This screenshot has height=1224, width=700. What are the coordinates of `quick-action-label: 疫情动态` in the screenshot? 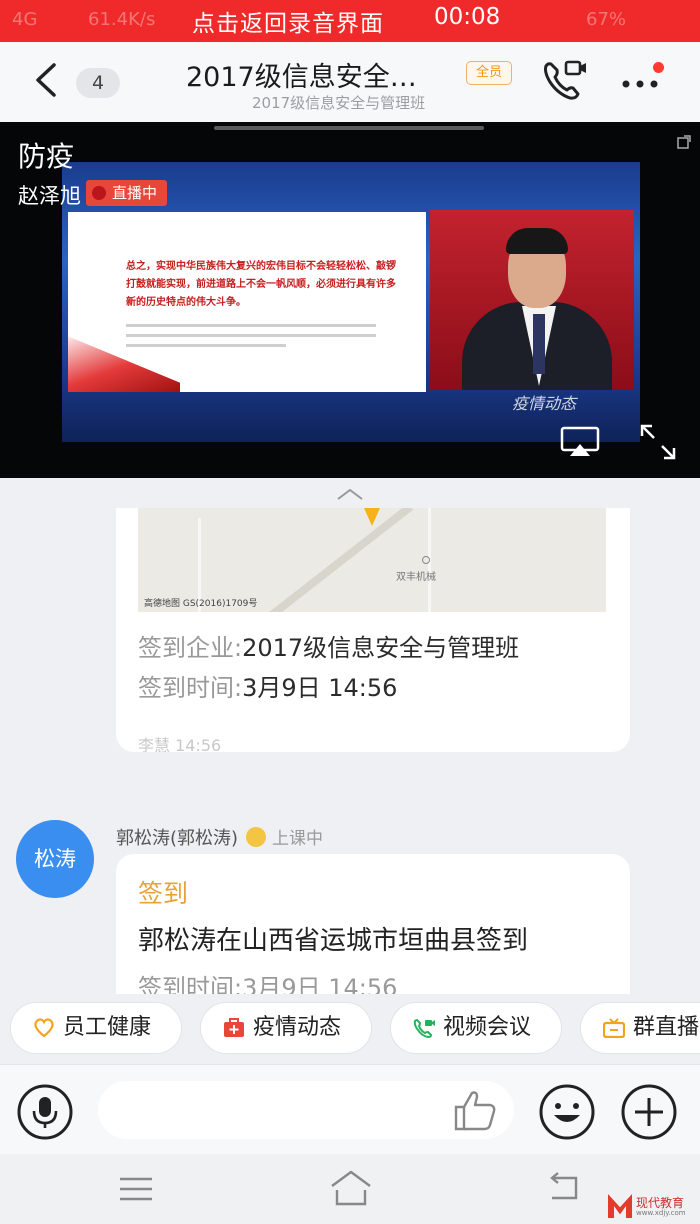 It's located at (297, 1027).